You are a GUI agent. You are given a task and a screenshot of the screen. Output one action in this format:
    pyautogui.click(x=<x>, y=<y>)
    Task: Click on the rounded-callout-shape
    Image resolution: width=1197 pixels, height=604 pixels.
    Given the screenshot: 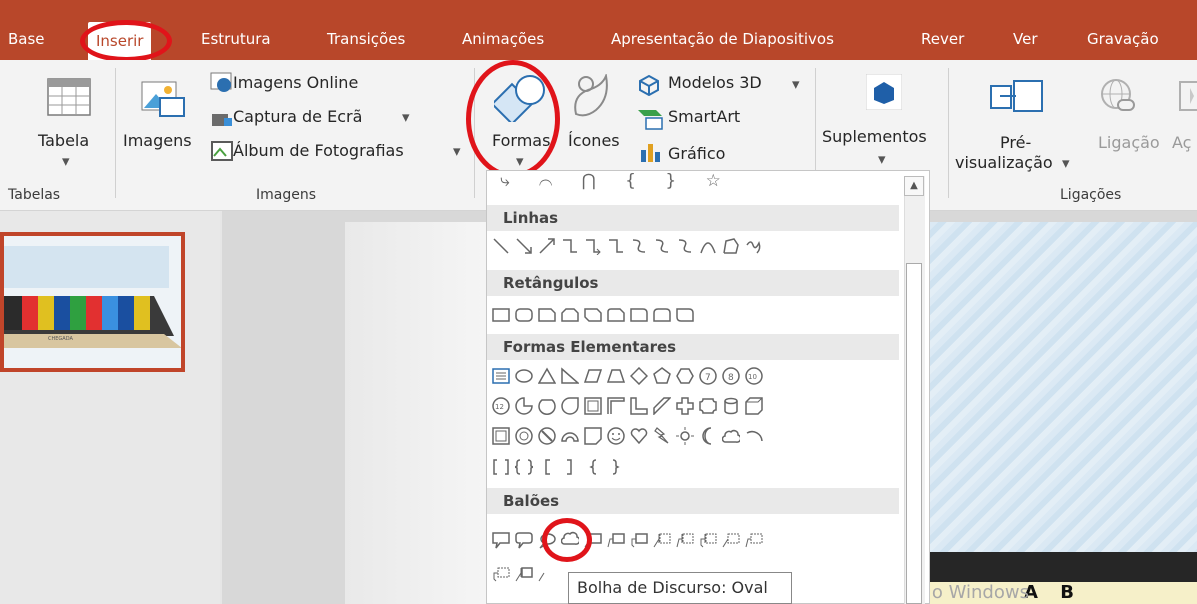 What is the action you would take?
    pyautogui.click(x=523, y=540)
    